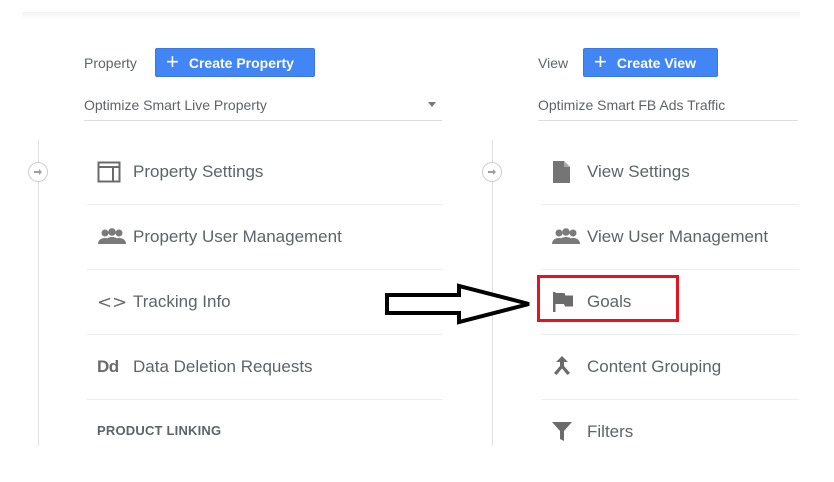 This screenshot has height=482, width=834. I want to click on create-view-button: + Create View, so click(650, 62).